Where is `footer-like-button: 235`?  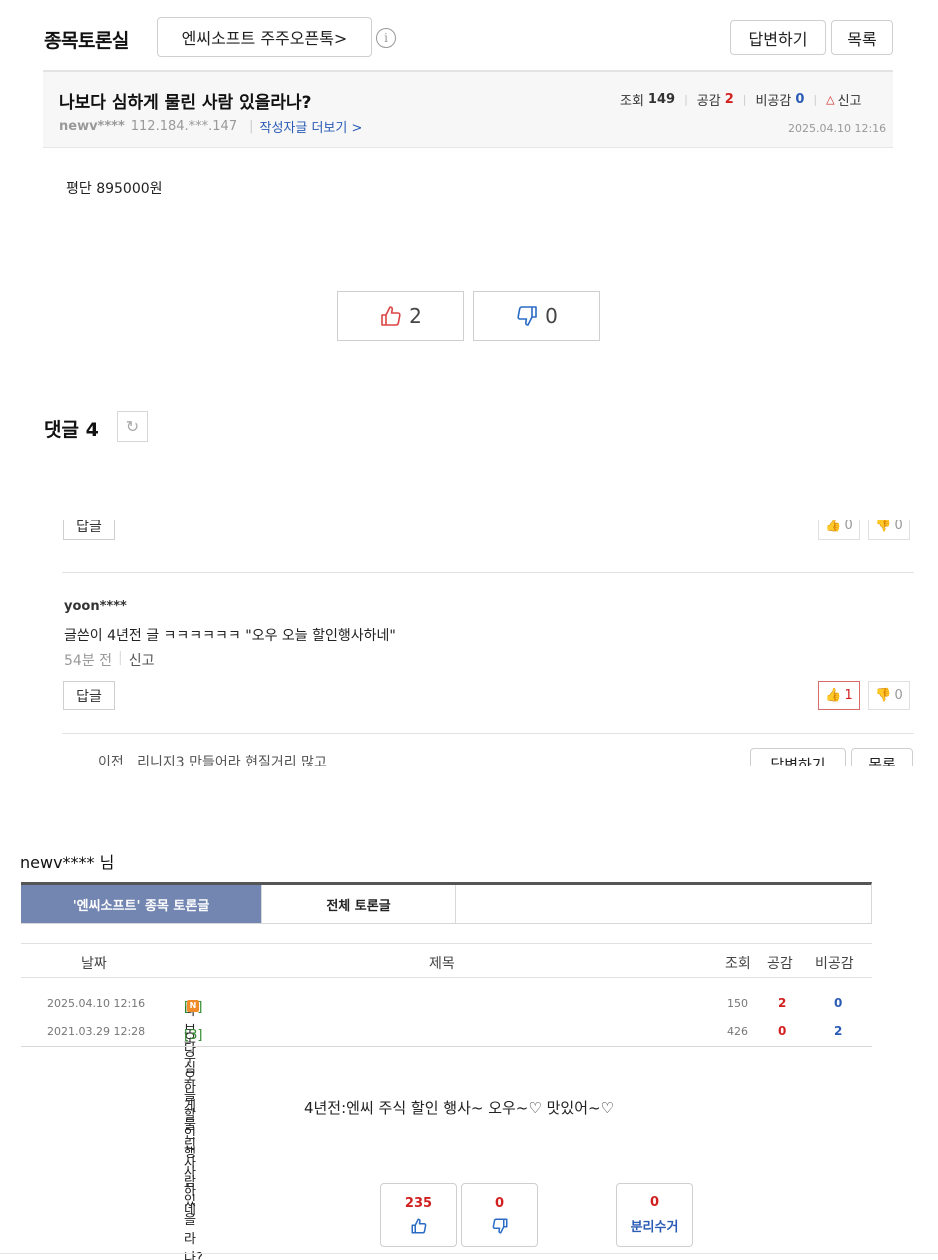
footer-like-button: 235 is located at coordinates (418, 1215).